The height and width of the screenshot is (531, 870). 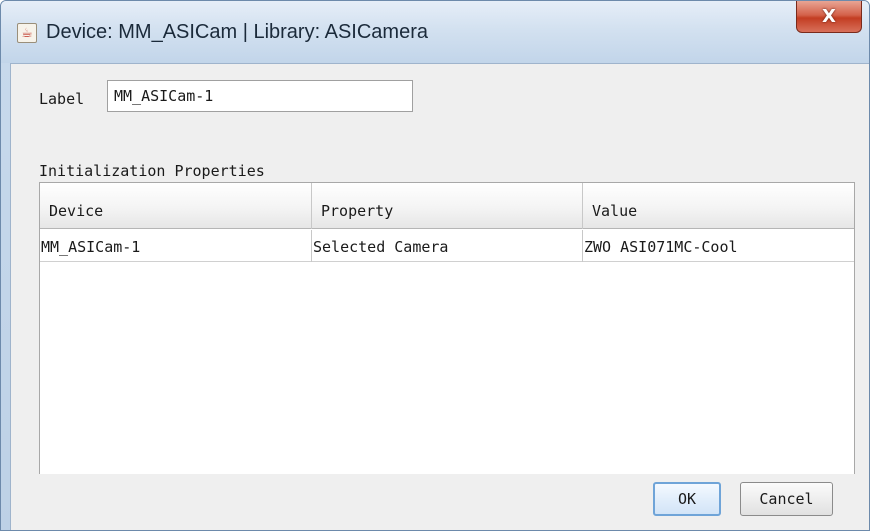 What do you see at coordinates (718, 246) in the screenshot?
I see `cell-value: ZWO ASI071MC-Cool` at bounding box center [718, 246].